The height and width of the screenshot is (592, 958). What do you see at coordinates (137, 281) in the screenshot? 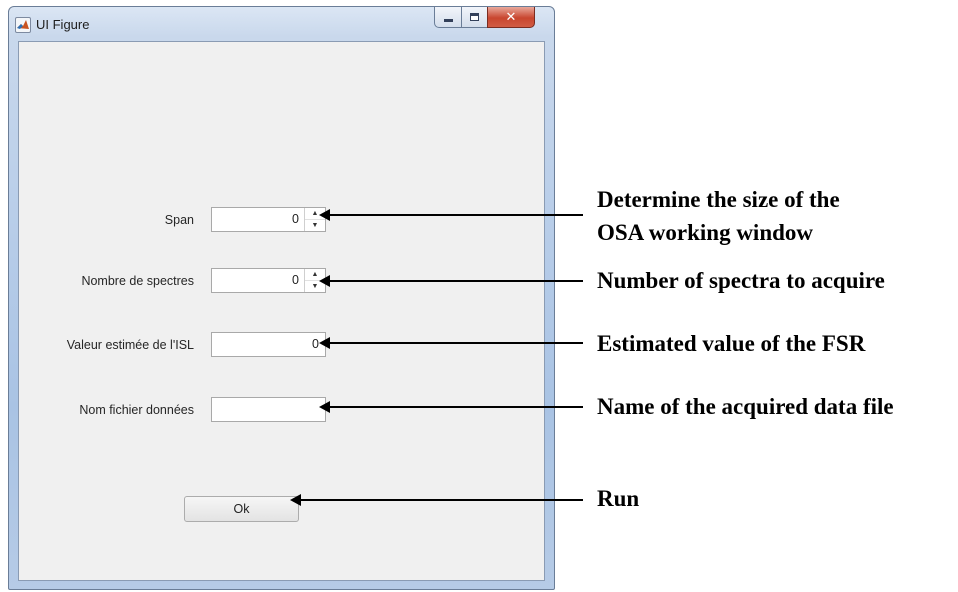
I see `spectra-count-label: Nombre de spectres` at bounding box center [137, 281].